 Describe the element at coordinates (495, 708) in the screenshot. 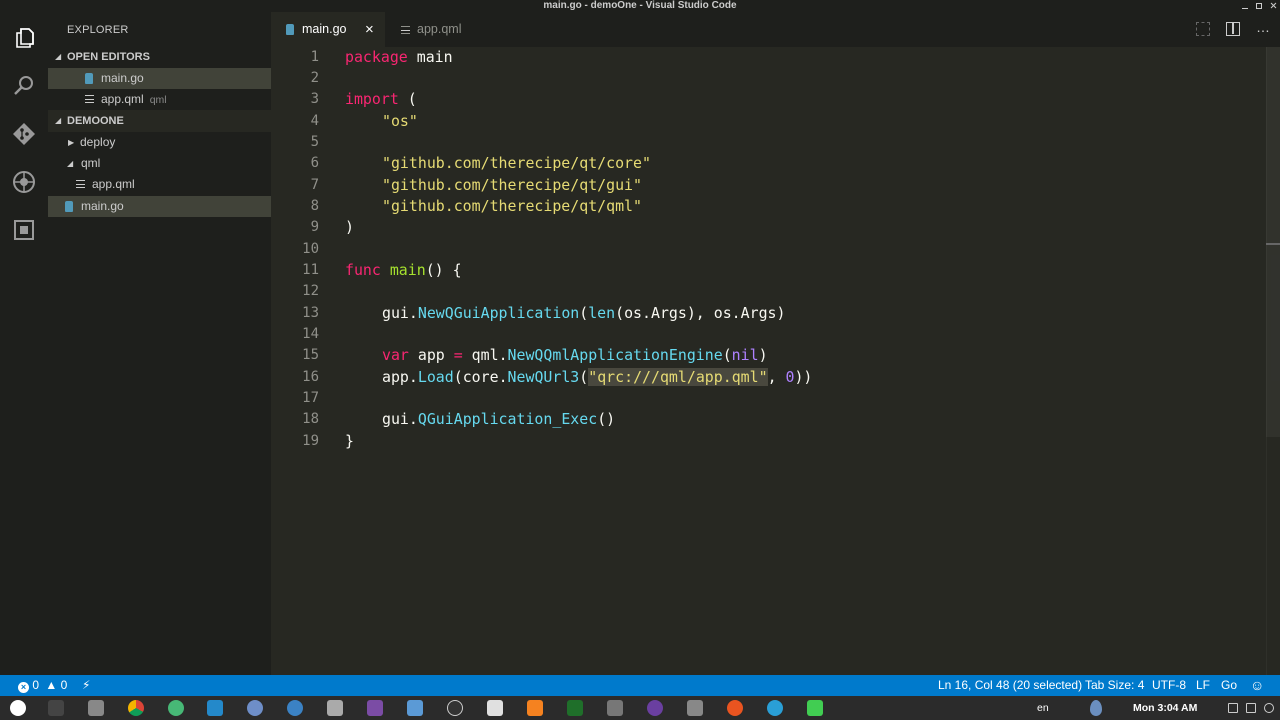

I see `document-viewer-icon` at that location.